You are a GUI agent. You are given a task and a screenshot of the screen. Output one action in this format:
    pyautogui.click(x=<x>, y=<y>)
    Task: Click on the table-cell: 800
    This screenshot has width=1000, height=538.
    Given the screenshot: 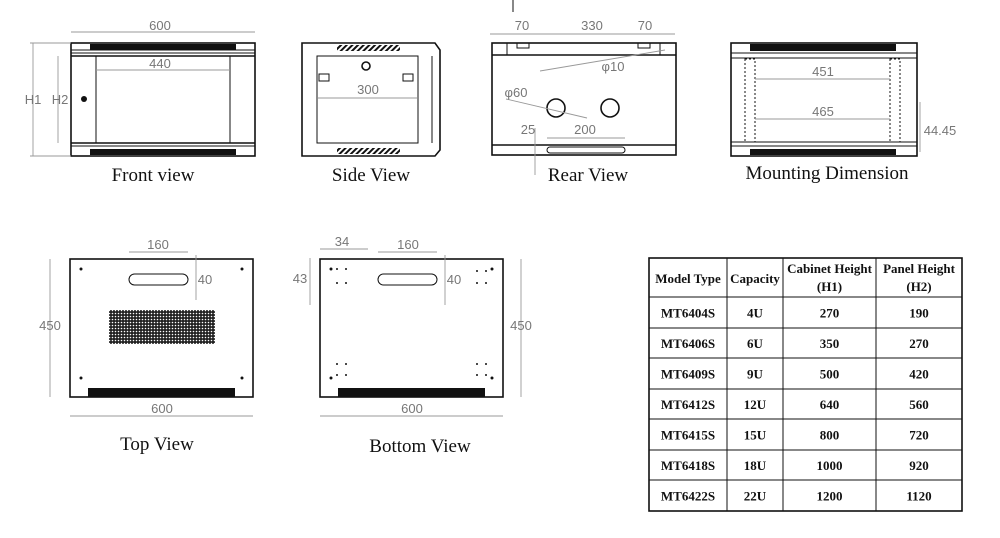 What is the action you would take?
    pyautogui.click(x=830, y=435)
    